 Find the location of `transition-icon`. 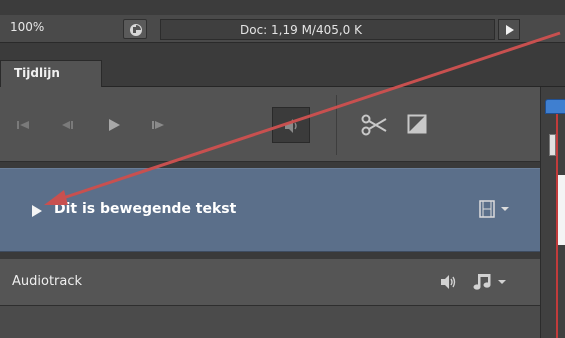

transition-icon is located at coordinates (417, 124).